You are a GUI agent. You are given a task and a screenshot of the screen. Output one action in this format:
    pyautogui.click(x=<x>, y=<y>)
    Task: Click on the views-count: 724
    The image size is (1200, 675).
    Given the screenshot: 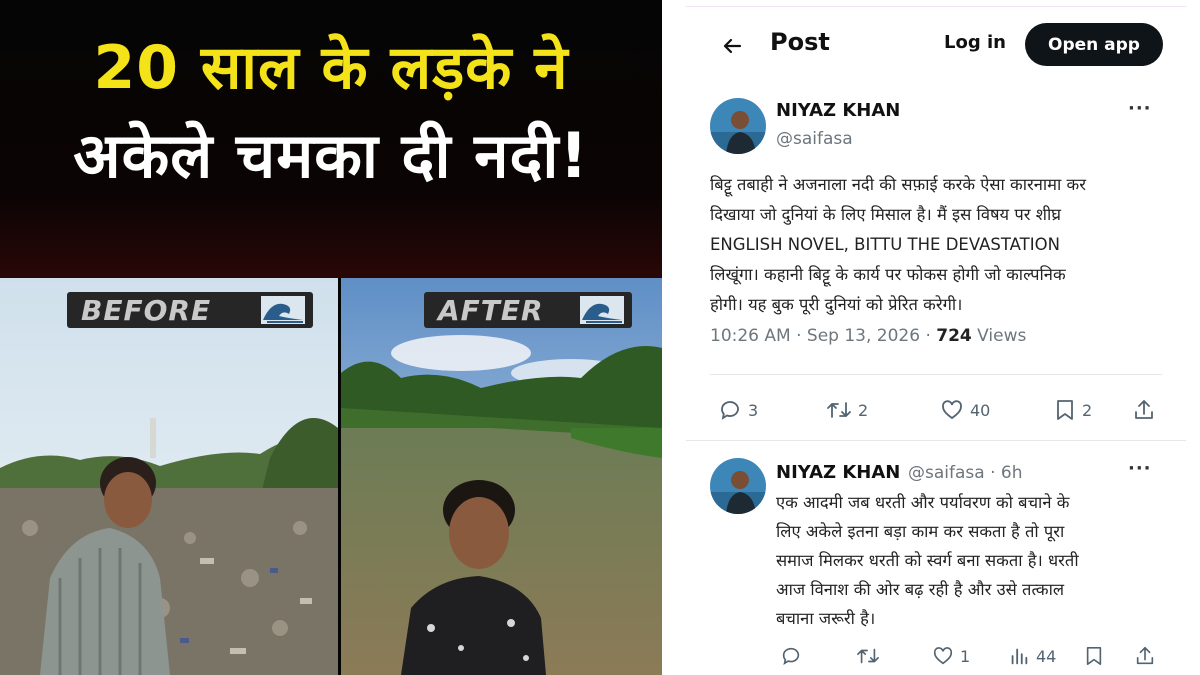 What is the action you would take?
    pyautogui.click(x=954, y=336)
    